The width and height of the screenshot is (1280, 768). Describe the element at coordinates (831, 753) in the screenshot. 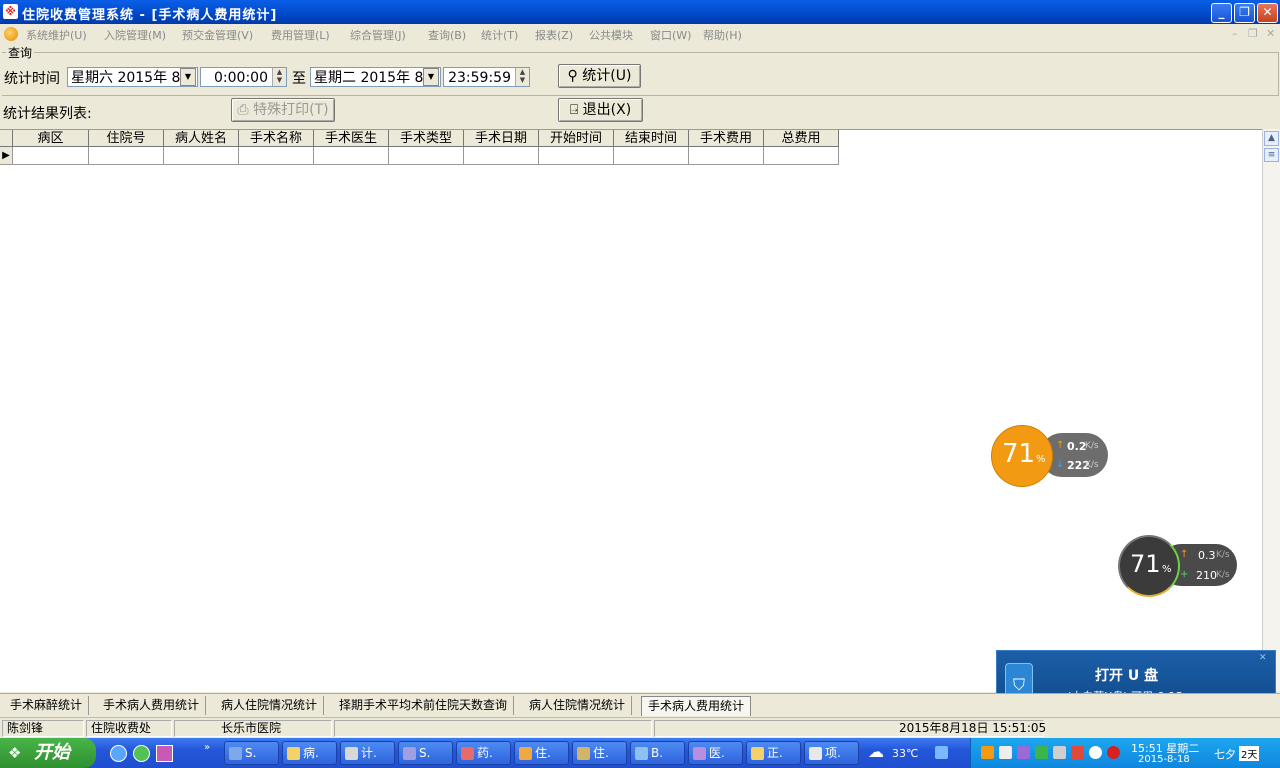

I see `taskbar-item-11: 项.` at that location.